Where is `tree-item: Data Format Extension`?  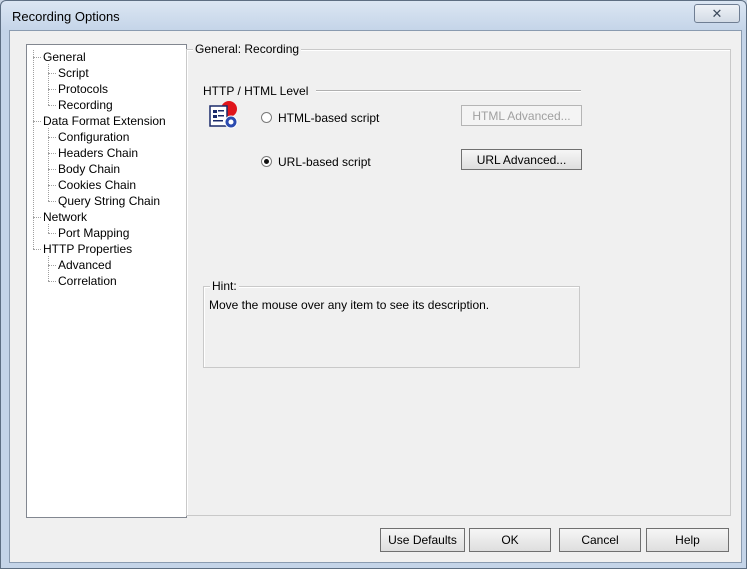
tree-item: Data Format Extension is located at coordinates (104, 121).